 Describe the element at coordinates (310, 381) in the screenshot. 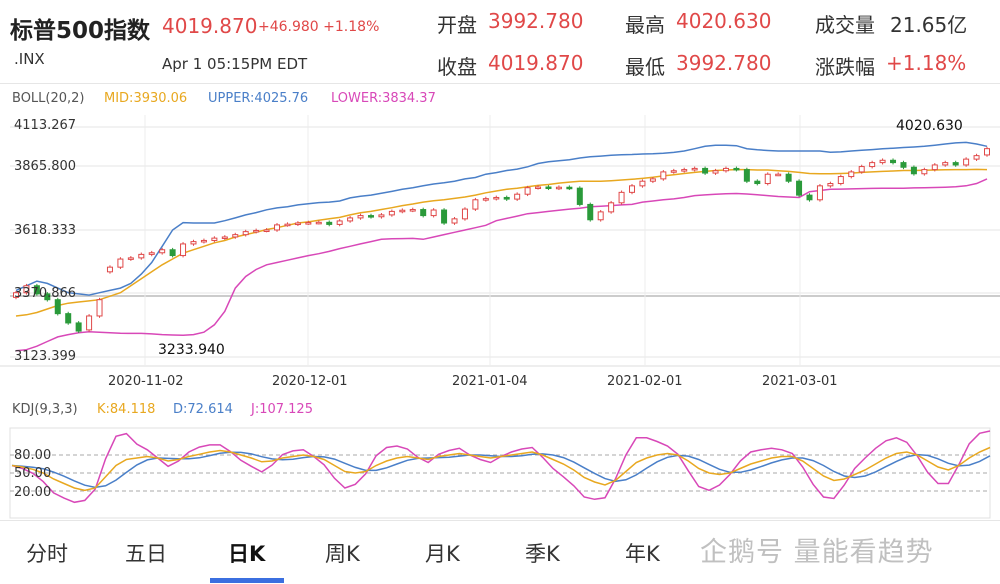

I see `x-tick-label: 2020-12-01` at that location.